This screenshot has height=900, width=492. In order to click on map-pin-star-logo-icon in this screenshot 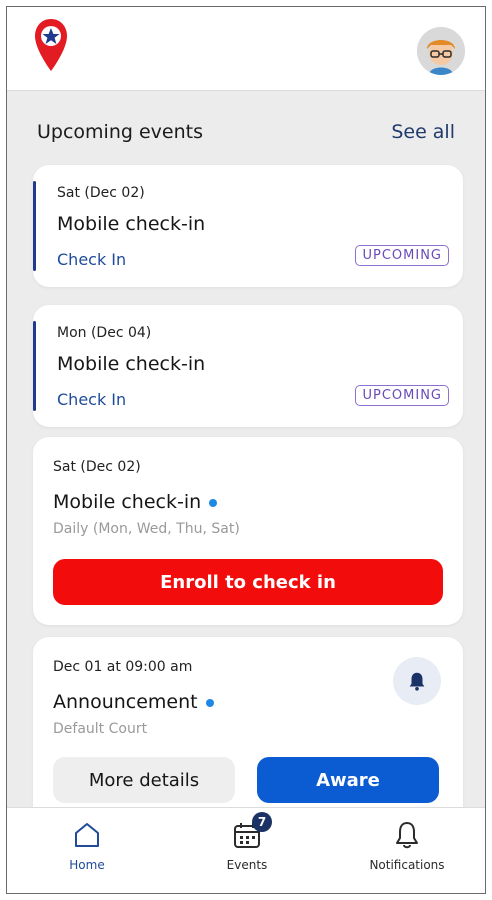, I will do `click(51, 45)`.